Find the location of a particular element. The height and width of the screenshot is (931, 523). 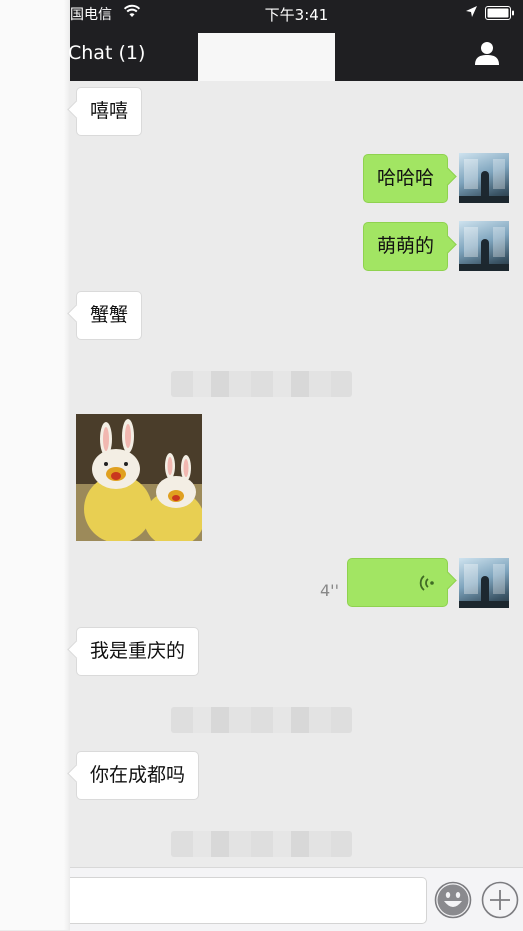

previous-screen-edge is located at coordinates (35, 465).